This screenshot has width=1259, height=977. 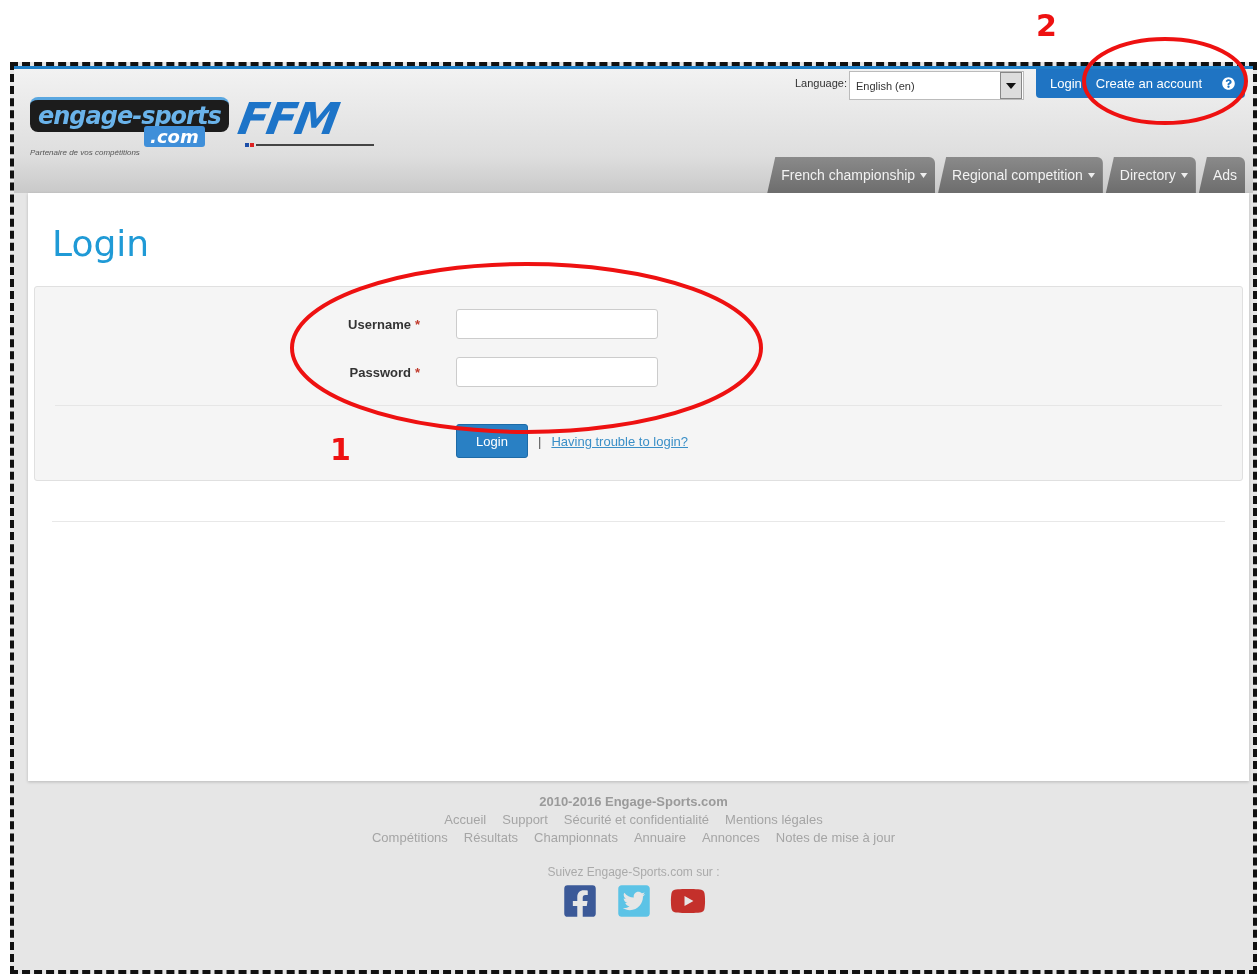 What do you see at coordinates (774, 819) in the screenshot?
I see `footer-link: Mentions légales` at bounding box center [774, 819].